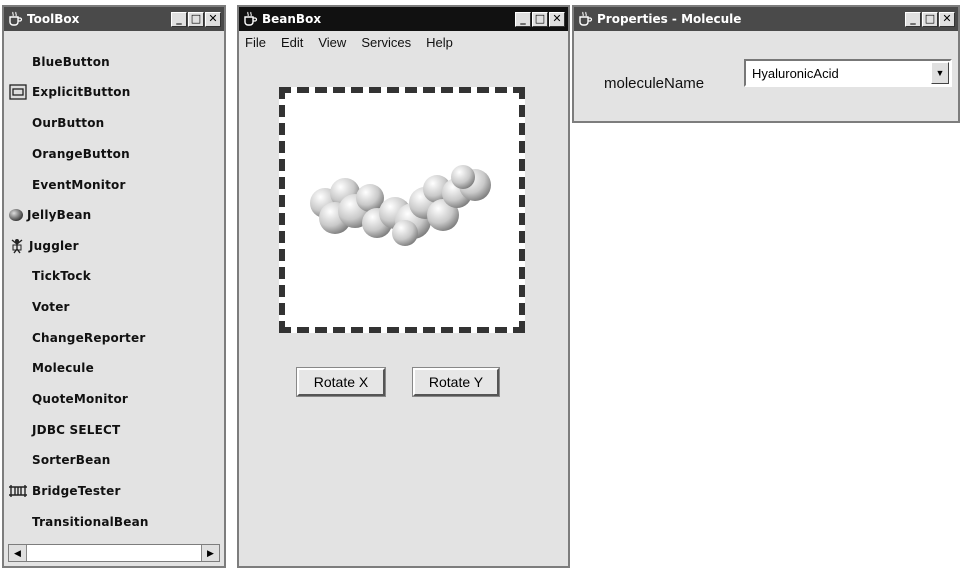  What do you see at coordinates (68, 123) in the screenshot?
I see `toolbox-item-label: OurButton` at bounding box center [68, 123].